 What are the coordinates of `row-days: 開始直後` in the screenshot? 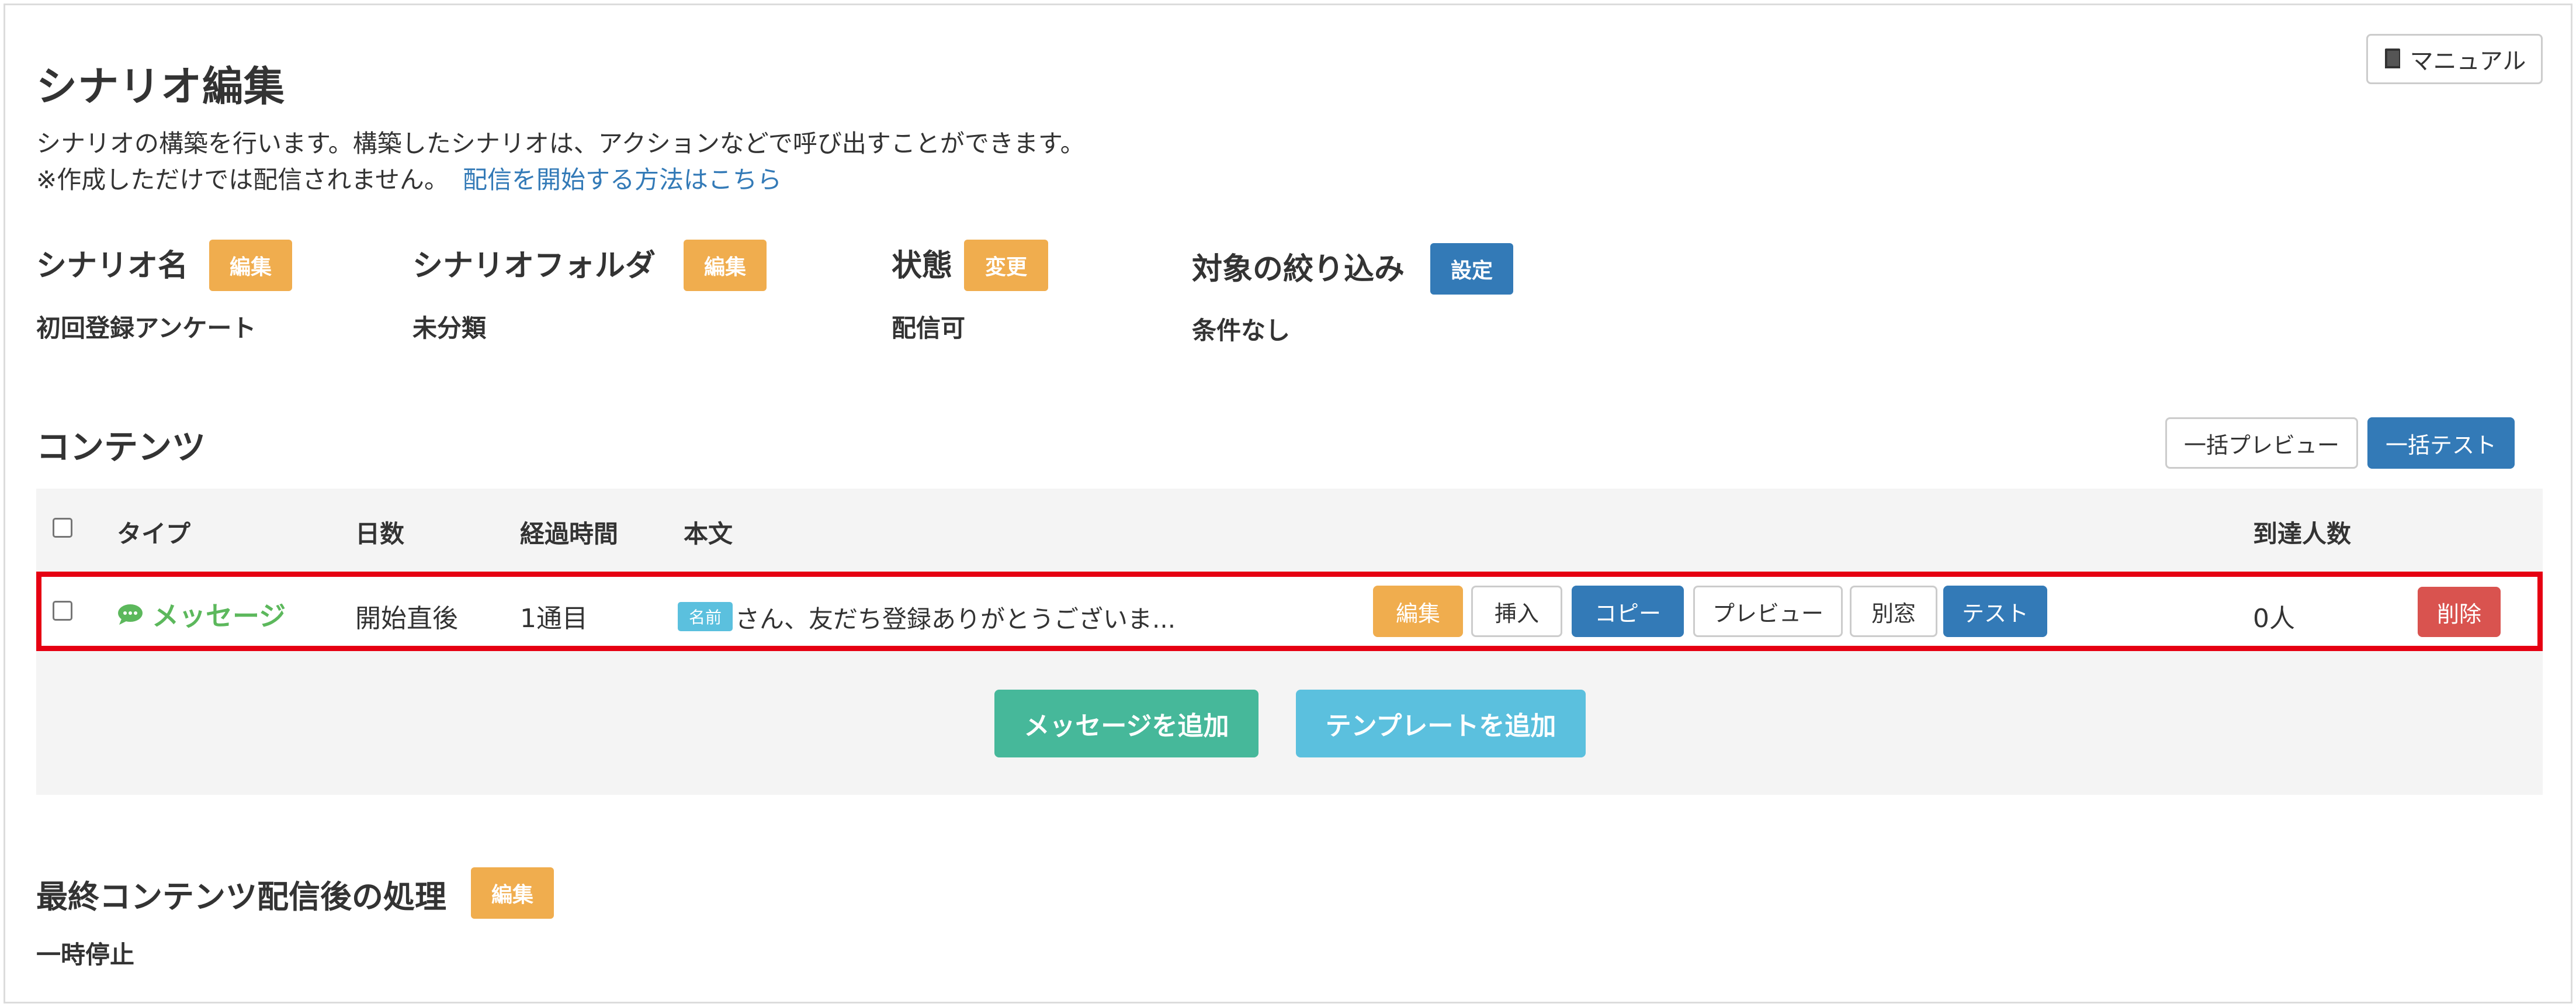 It's located at (406, 619).